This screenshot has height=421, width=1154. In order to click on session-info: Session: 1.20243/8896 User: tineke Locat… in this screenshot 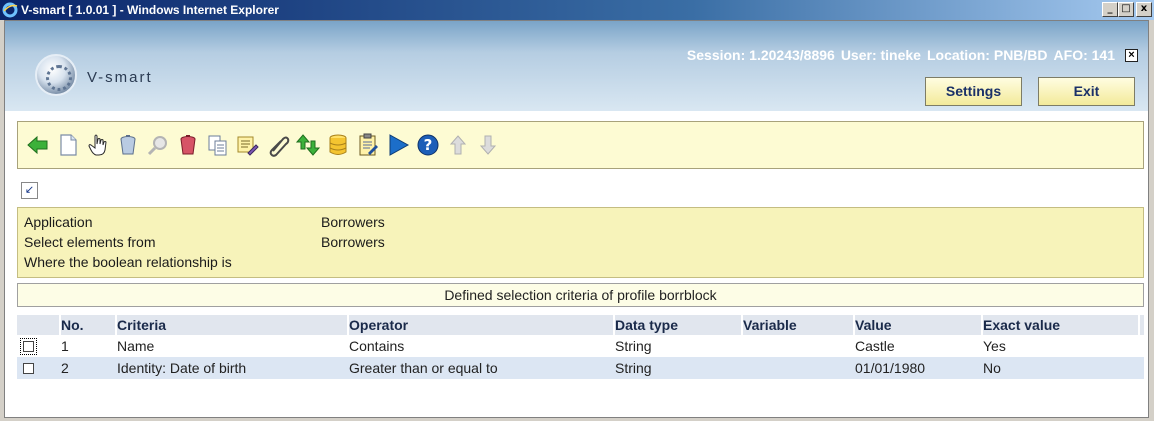, I will do `click(912, 55)`.